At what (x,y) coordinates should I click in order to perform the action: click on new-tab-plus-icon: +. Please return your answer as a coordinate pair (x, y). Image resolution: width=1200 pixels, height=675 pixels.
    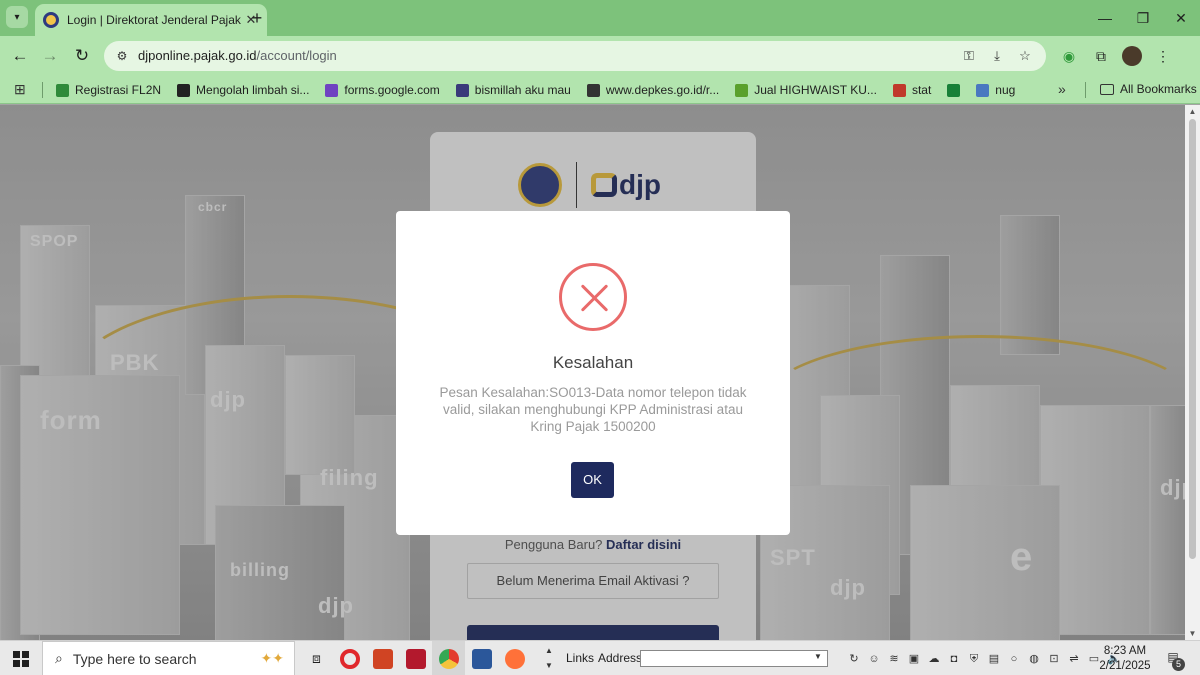
    Looking at the image, I should click on (257, 18).